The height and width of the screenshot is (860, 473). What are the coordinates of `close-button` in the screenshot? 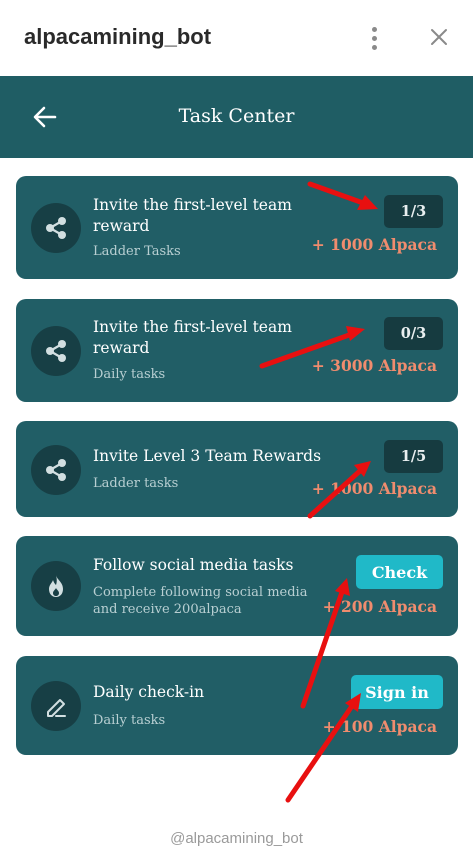 It's located at (439, 37).